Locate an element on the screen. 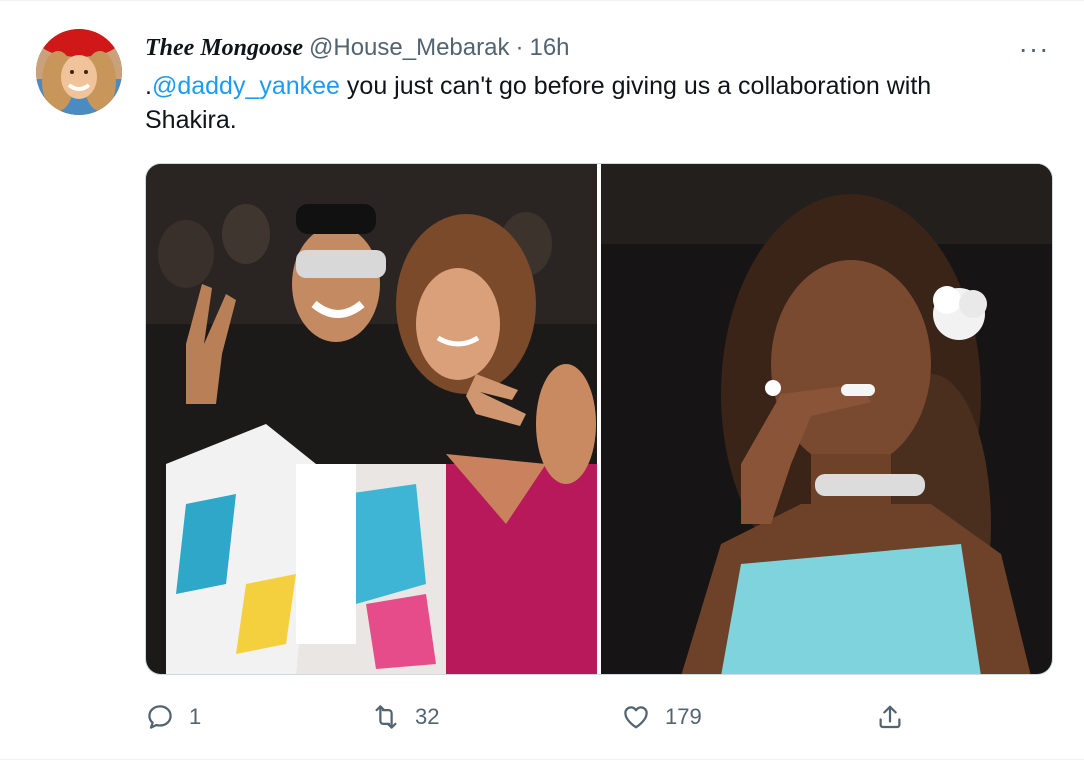  share-icon is located at coordinates (890, 717).